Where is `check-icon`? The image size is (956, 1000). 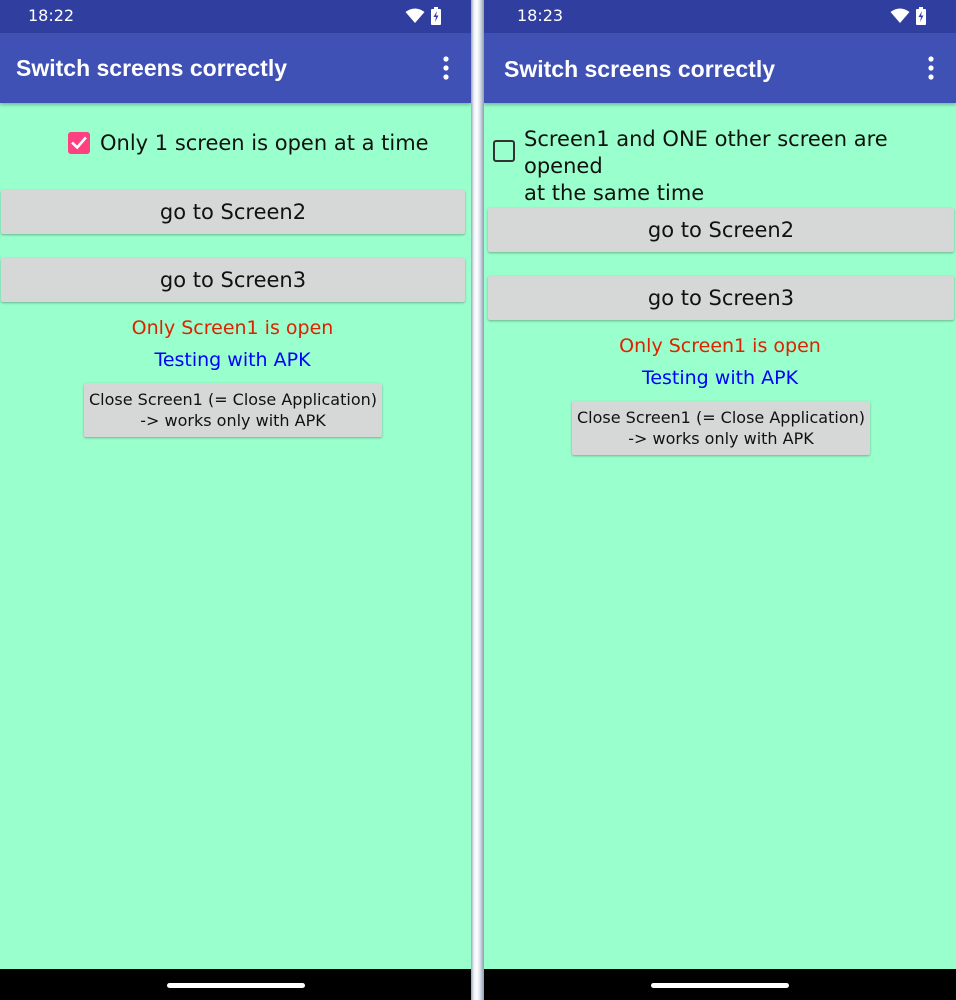
check-icon is located at coordinates (79, 143).